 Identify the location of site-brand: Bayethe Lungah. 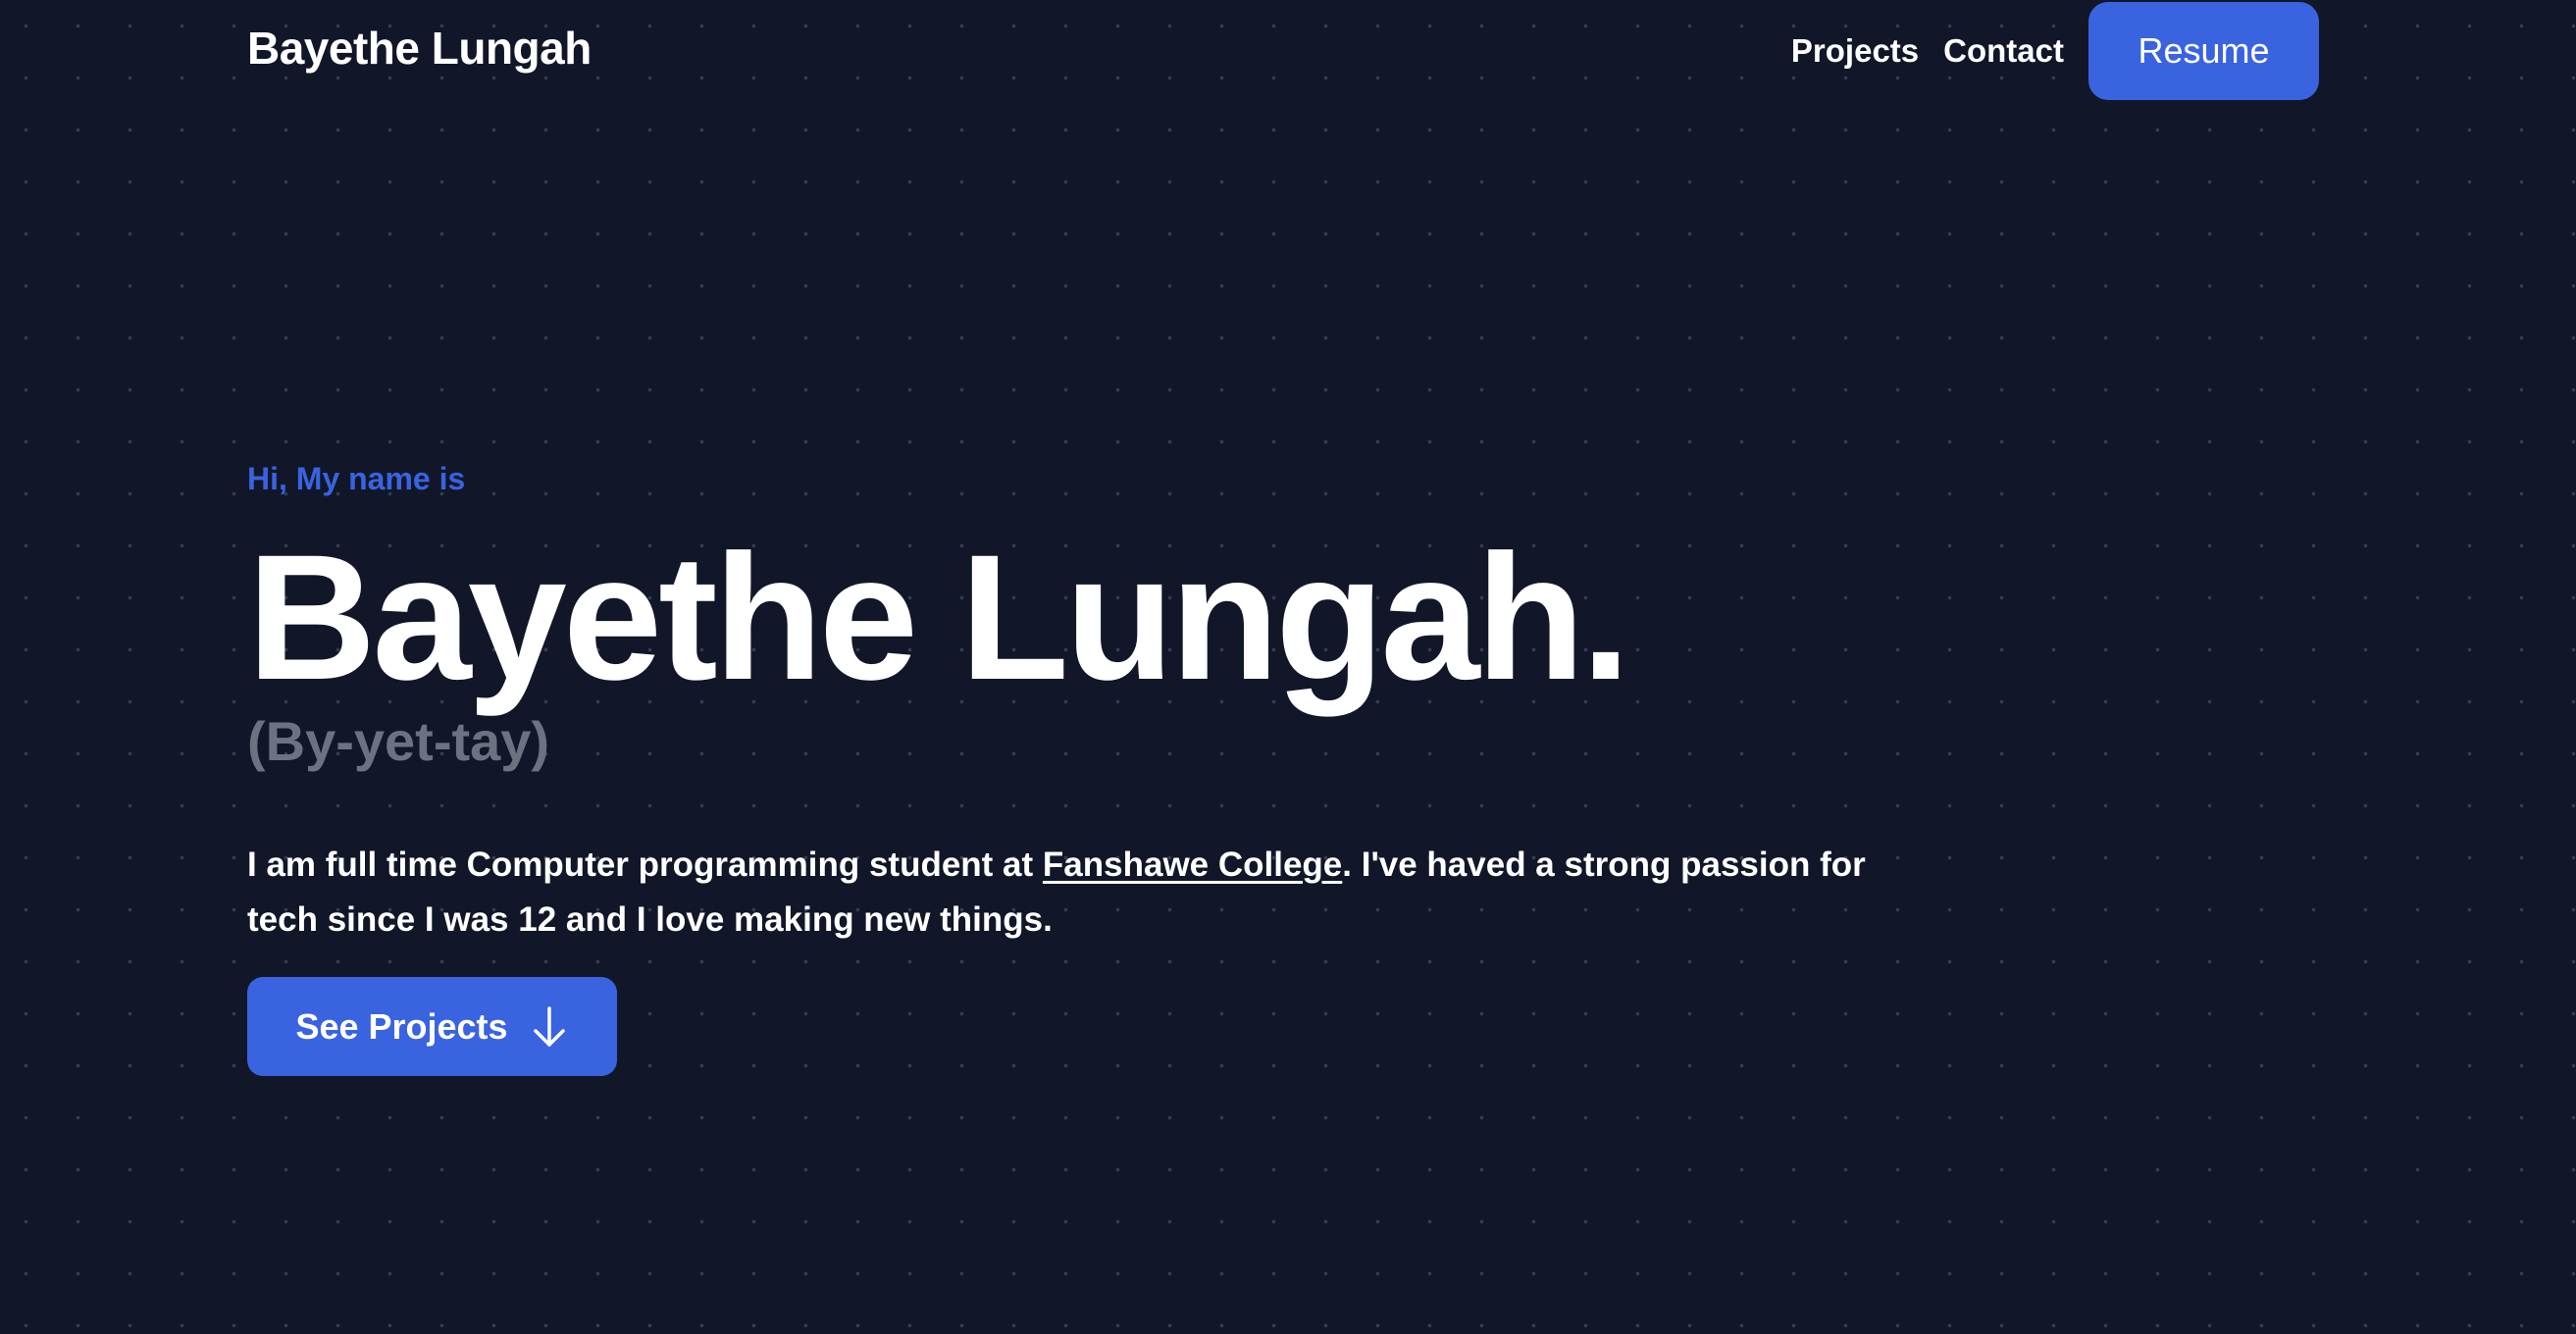
(419, 48).